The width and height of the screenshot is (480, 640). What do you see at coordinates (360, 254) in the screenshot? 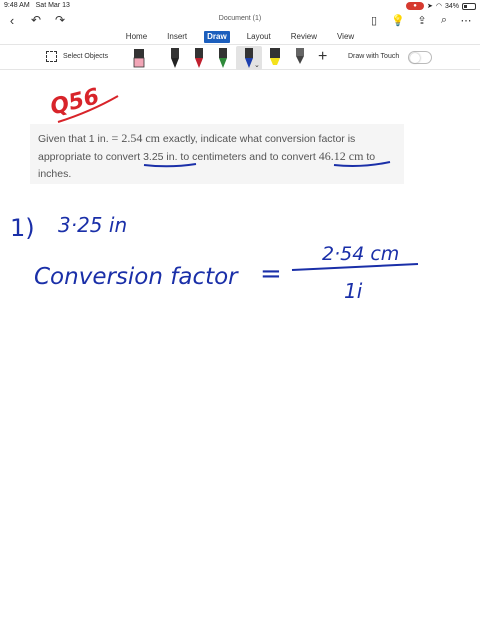
I see `handwritten-numerator: 2·54 cm` at bounding box center [360, 254].